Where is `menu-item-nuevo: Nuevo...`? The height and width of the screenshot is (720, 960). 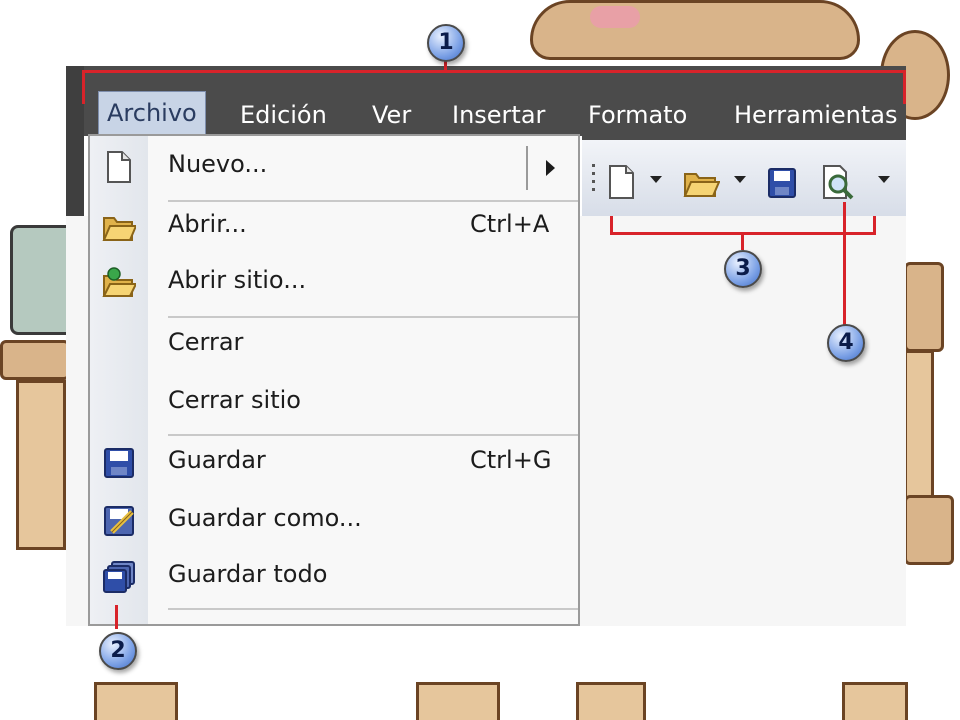 menu-item-nuevo: Nuevo... is located at coordinates (334, 168).